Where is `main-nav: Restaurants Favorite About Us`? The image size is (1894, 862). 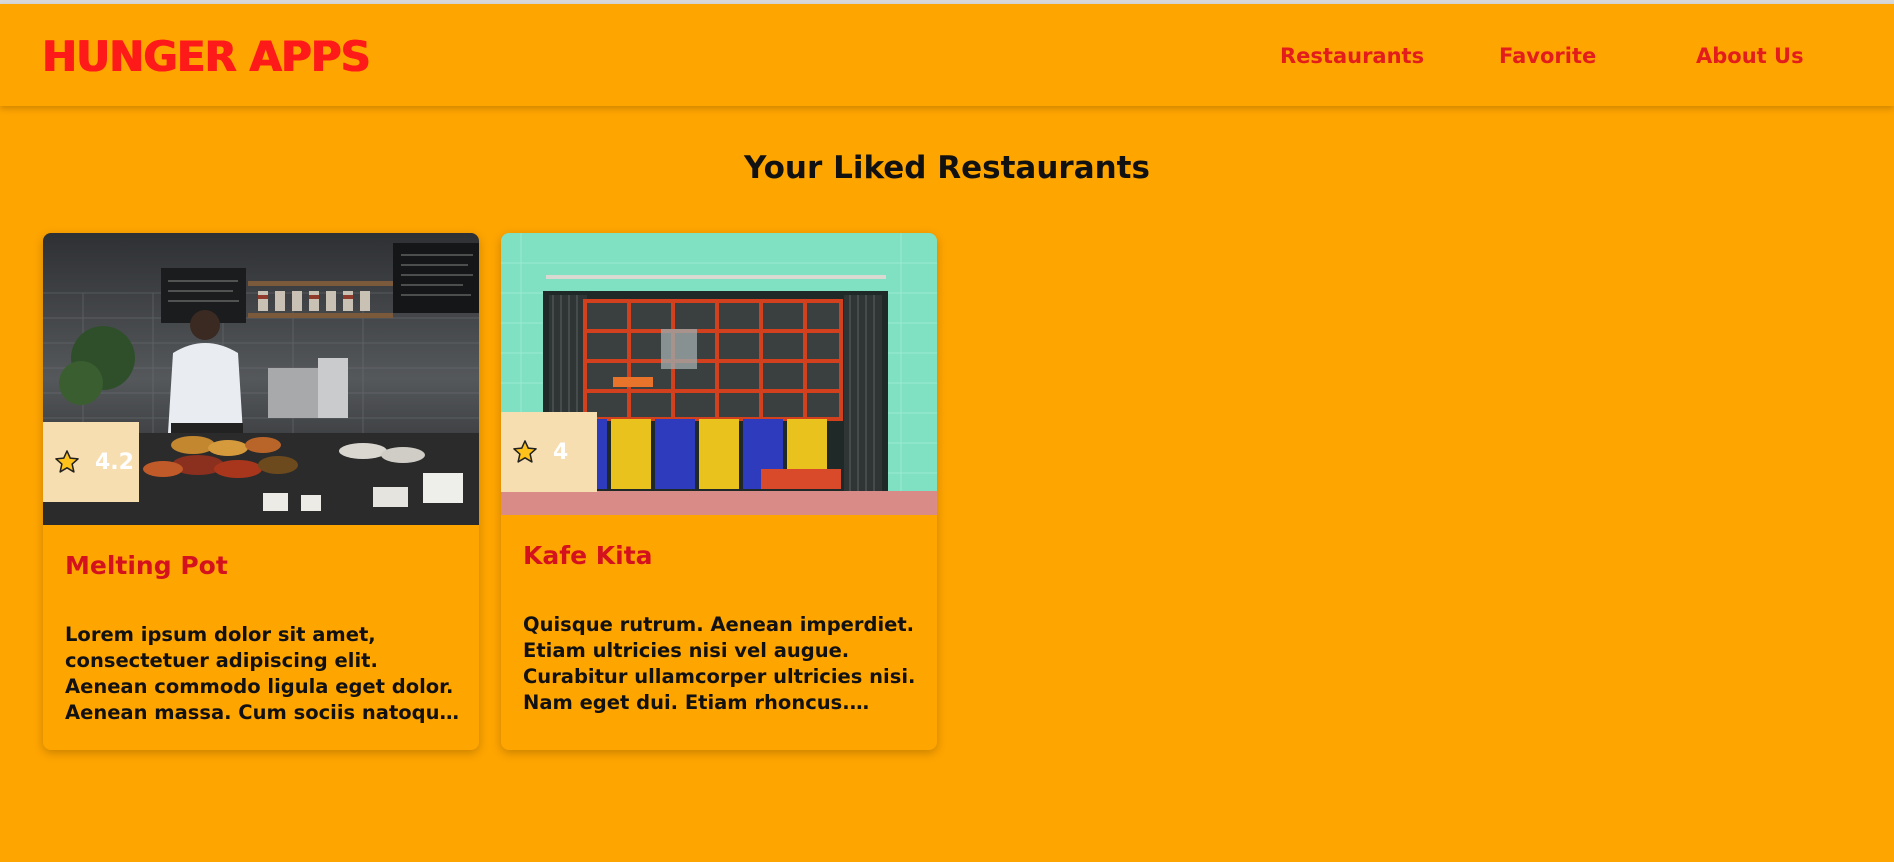 main-nav: Restaurants Favorite About Us is located at coordinates (947, 61).